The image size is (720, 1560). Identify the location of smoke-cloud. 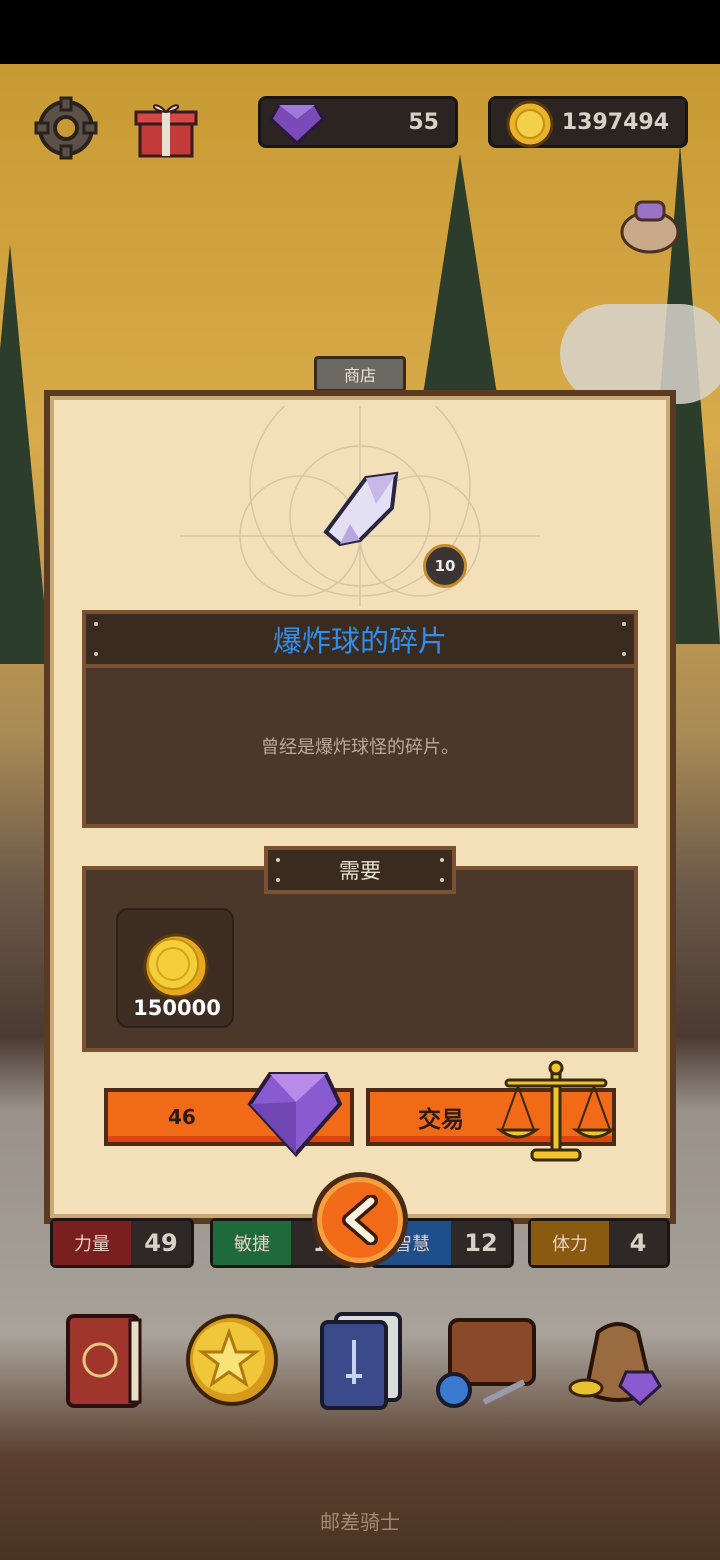
(640, 354).